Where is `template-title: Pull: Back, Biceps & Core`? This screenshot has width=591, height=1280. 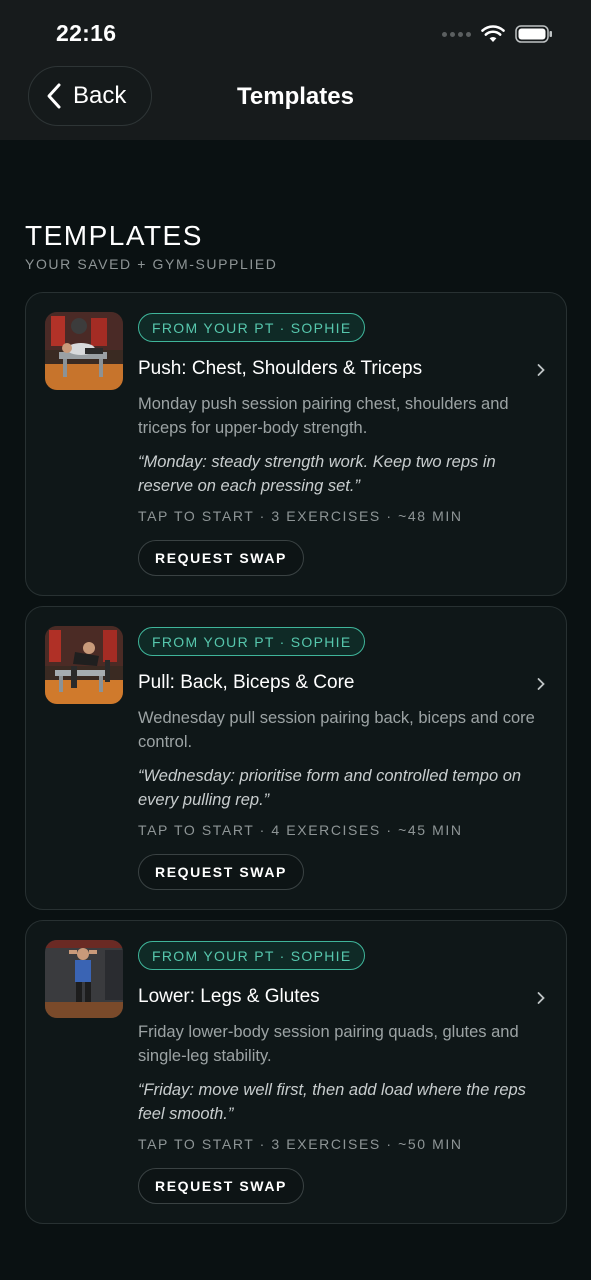
template-title: Pull: Back, Biceps & Core is located at coordinates (246, 682).